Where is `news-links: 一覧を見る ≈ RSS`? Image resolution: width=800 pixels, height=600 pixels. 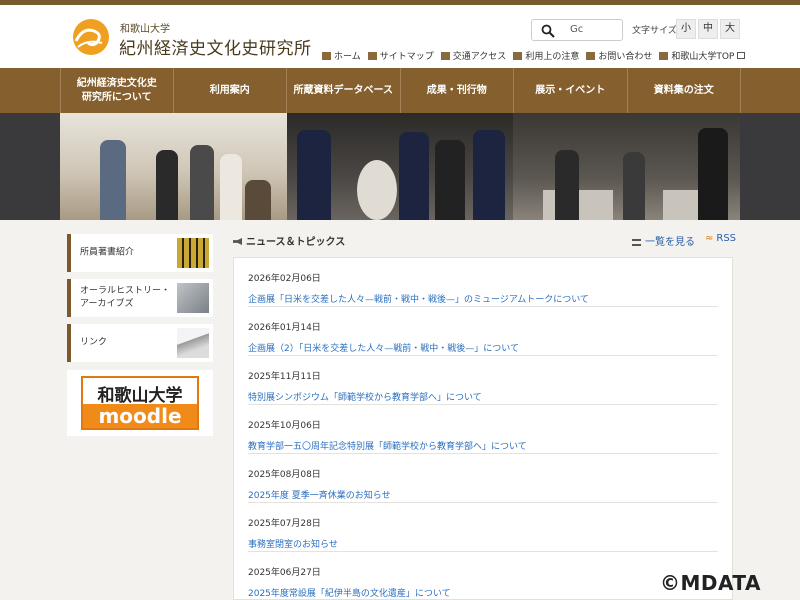 news-links: 一覧を見る ≈ RSS is located at coordinates (684, 240).